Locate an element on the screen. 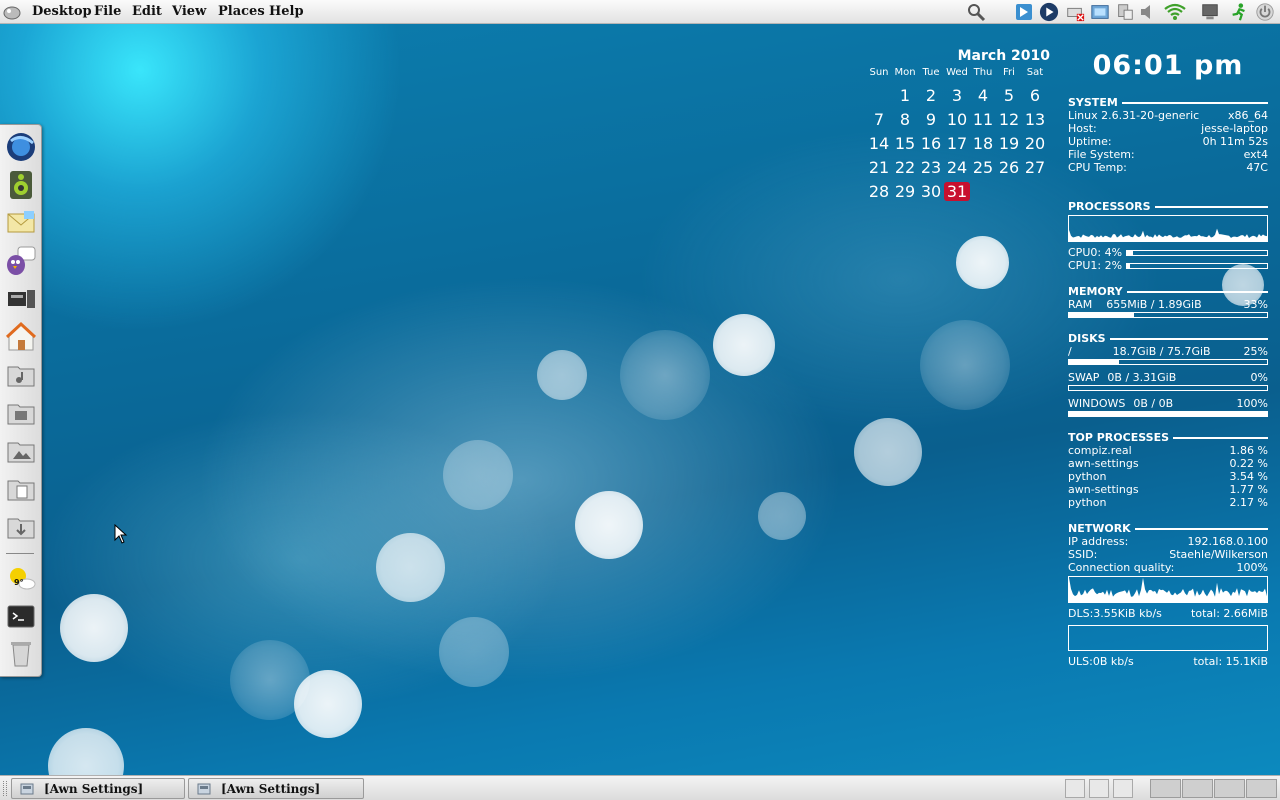 This screenshot has height=800, width=1280. bottom-panel: [Awn Settings] [Awn Settings] is located at coordinates (640, 787).